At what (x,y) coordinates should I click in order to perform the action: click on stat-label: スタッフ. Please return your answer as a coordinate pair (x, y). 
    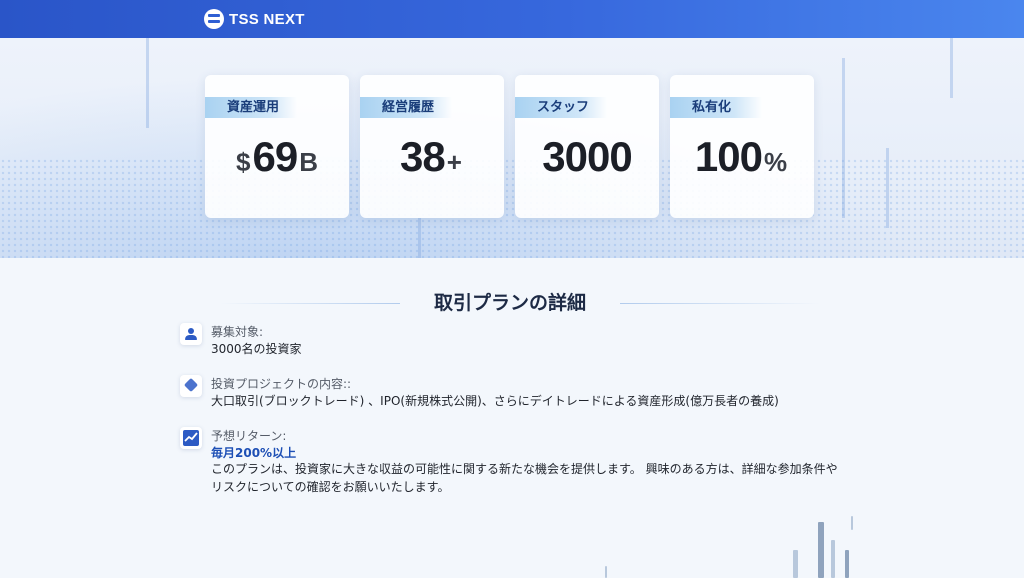
    Looking at the image, I should click on (561, 107).